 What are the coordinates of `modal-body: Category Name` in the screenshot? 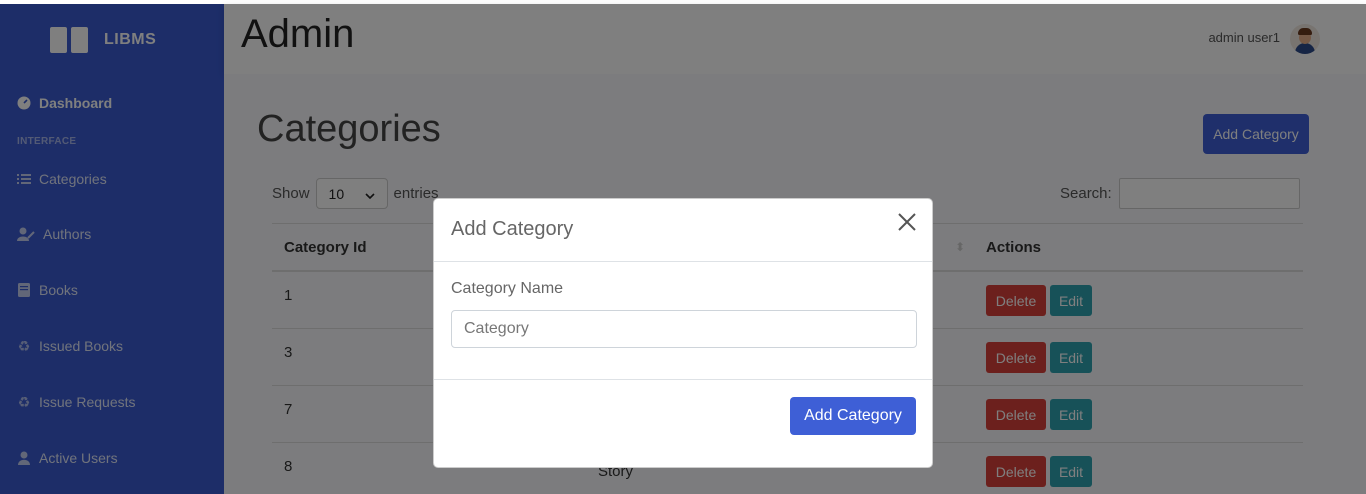 It's located at (683, 321).